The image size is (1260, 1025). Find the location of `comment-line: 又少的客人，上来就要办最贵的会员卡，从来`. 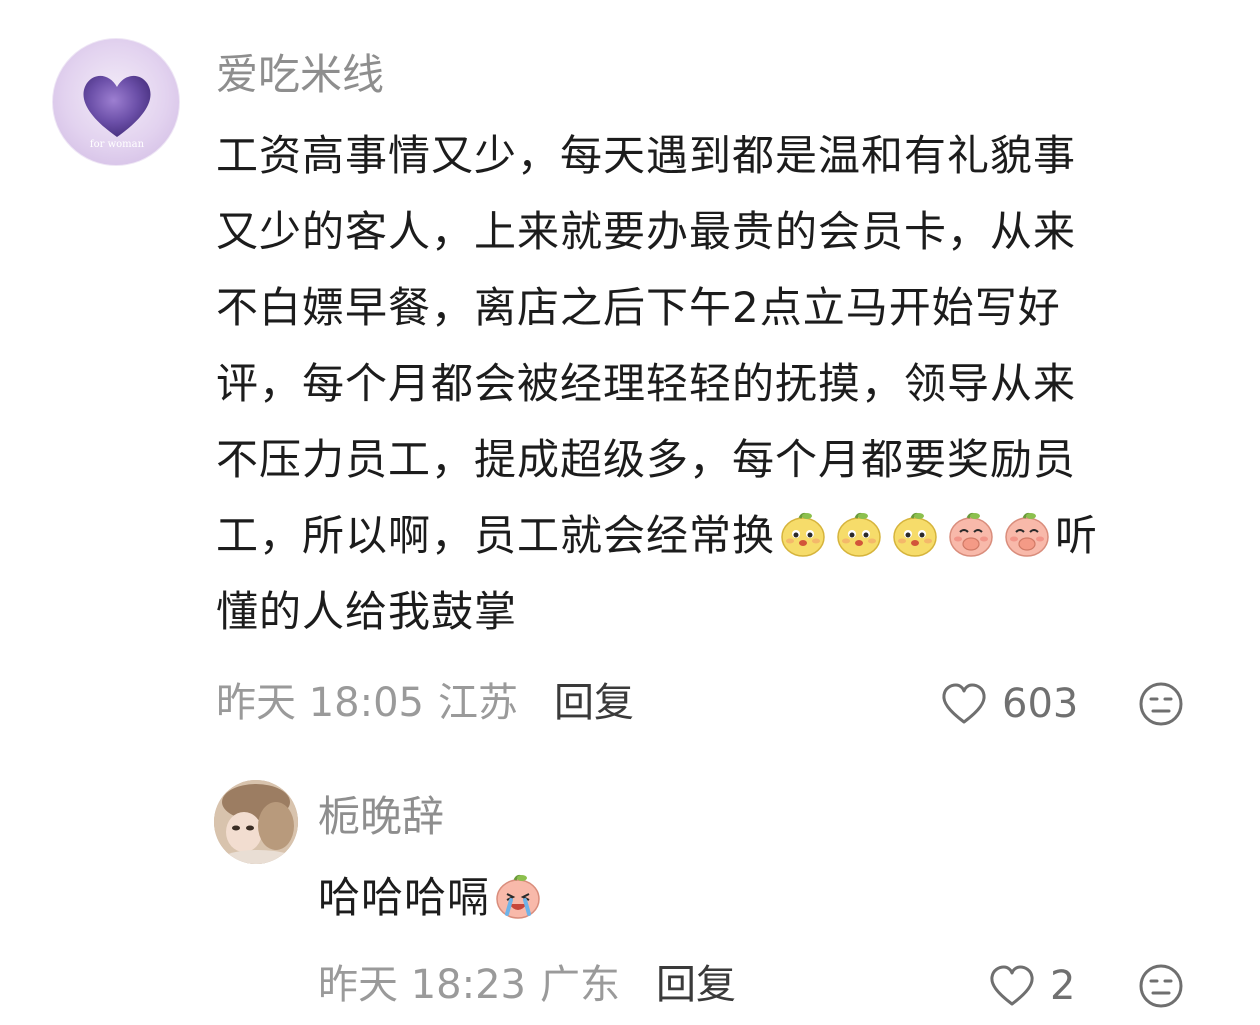

comment-line: 又少的客人，上来就要办最贵的会员卡，从来 is located at coordinates (646, 231).